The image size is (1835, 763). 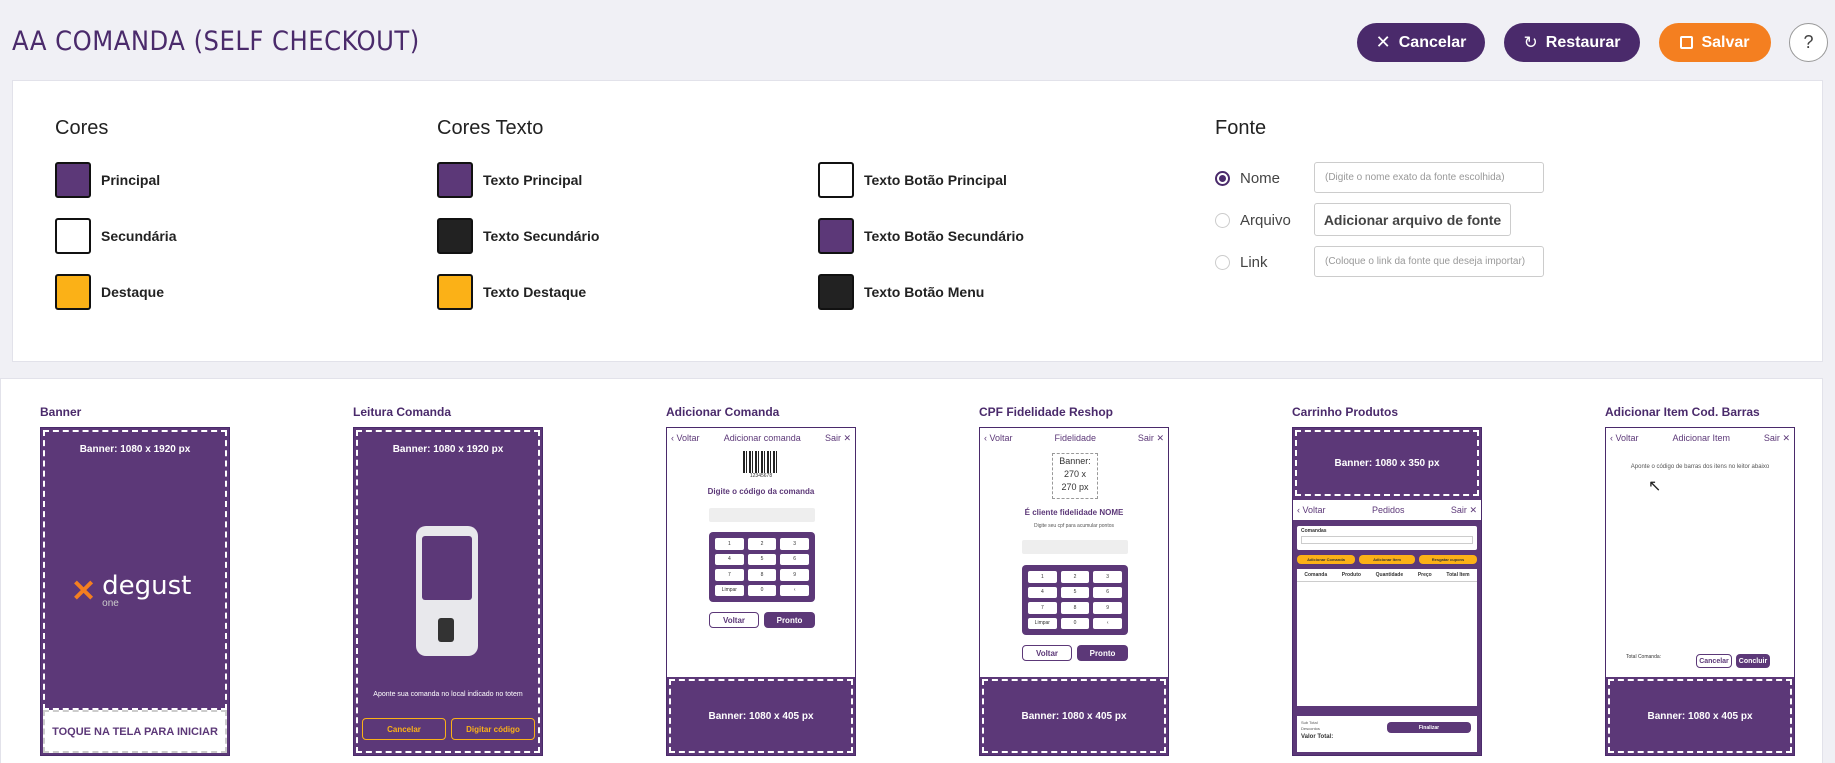 What do you see at coordinates (1412, 219) in the screenshot?
I see `add-font-file-button: Adicionar arquivo de fonte` at bounding box center [1412, 219].